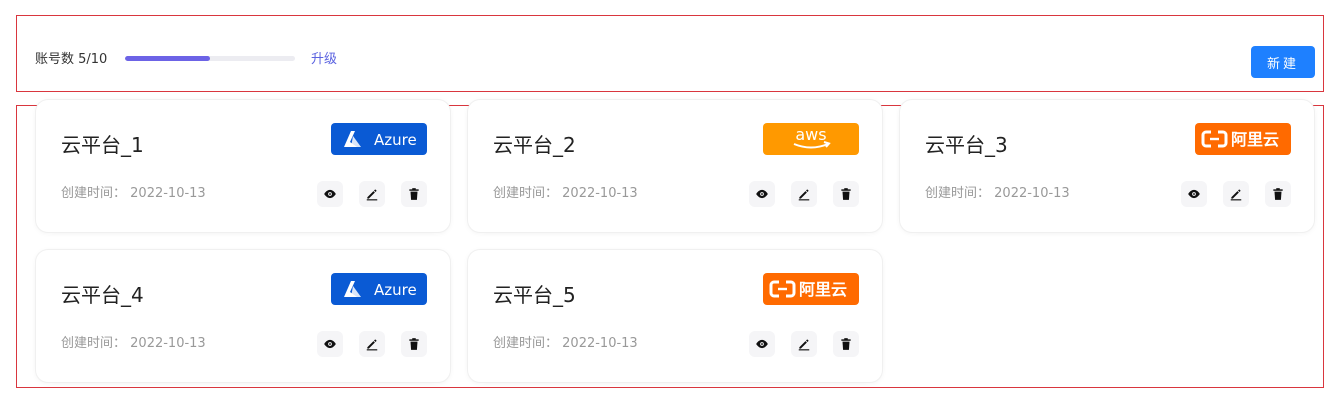 The width and height of the screenshot is (1339, 411). Describe the element at coordinates (810, 134) in the screenshot. I see `logo-text: aws` at that location.